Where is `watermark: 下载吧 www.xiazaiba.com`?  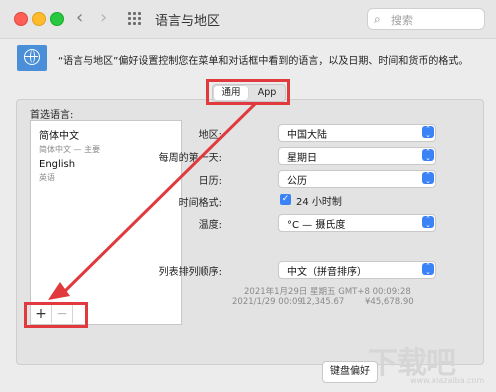
watermark: 下载吧 www.xiazaiba.com is located at coordinates (426, 360).